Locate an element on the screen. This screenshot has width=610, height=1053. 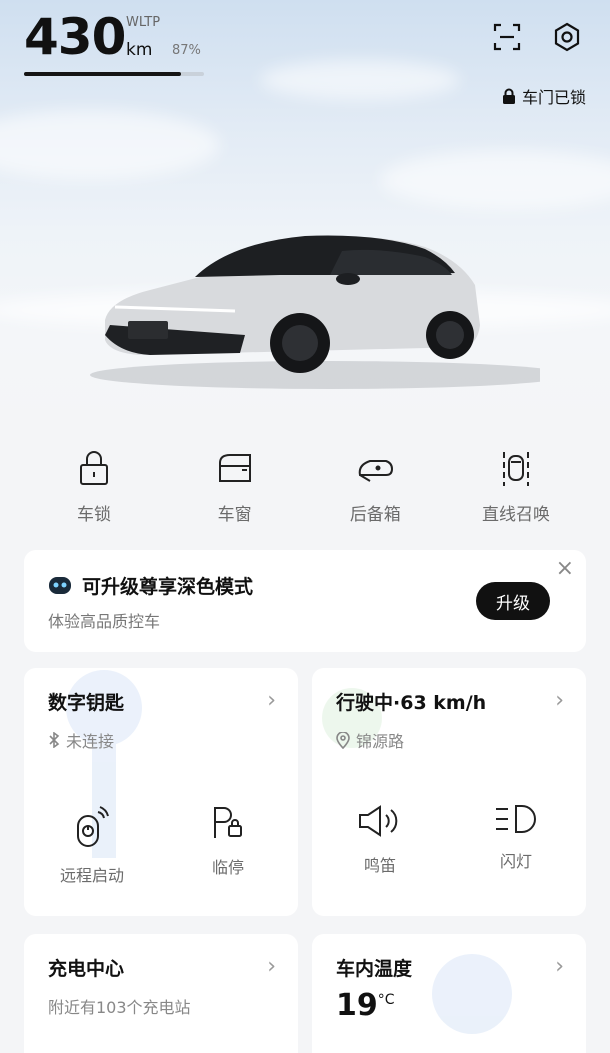
close-icon: × is located at coordinates (565, 568).